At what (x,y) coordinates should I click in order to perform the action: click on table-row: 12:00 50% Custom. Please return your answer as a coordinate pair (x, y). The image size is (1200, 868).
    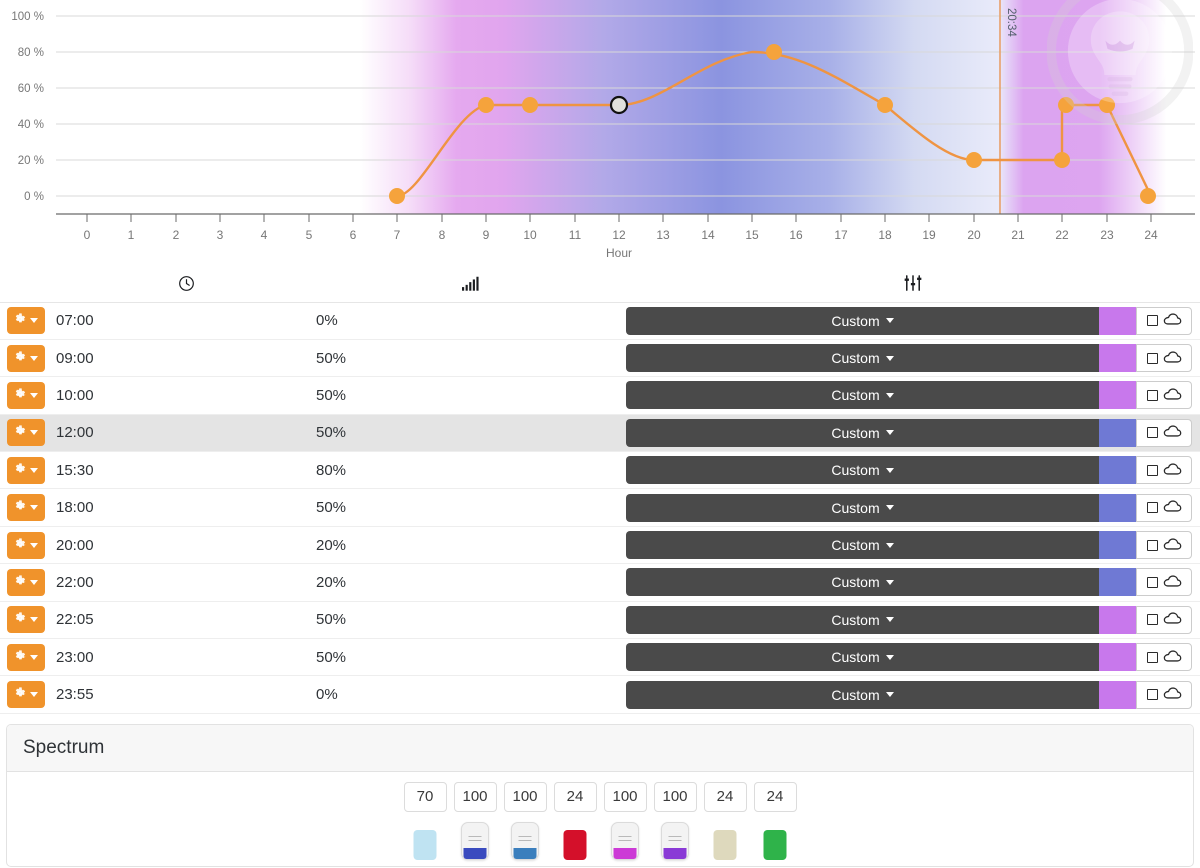
    Looking at the image, I should click on (600, 433).